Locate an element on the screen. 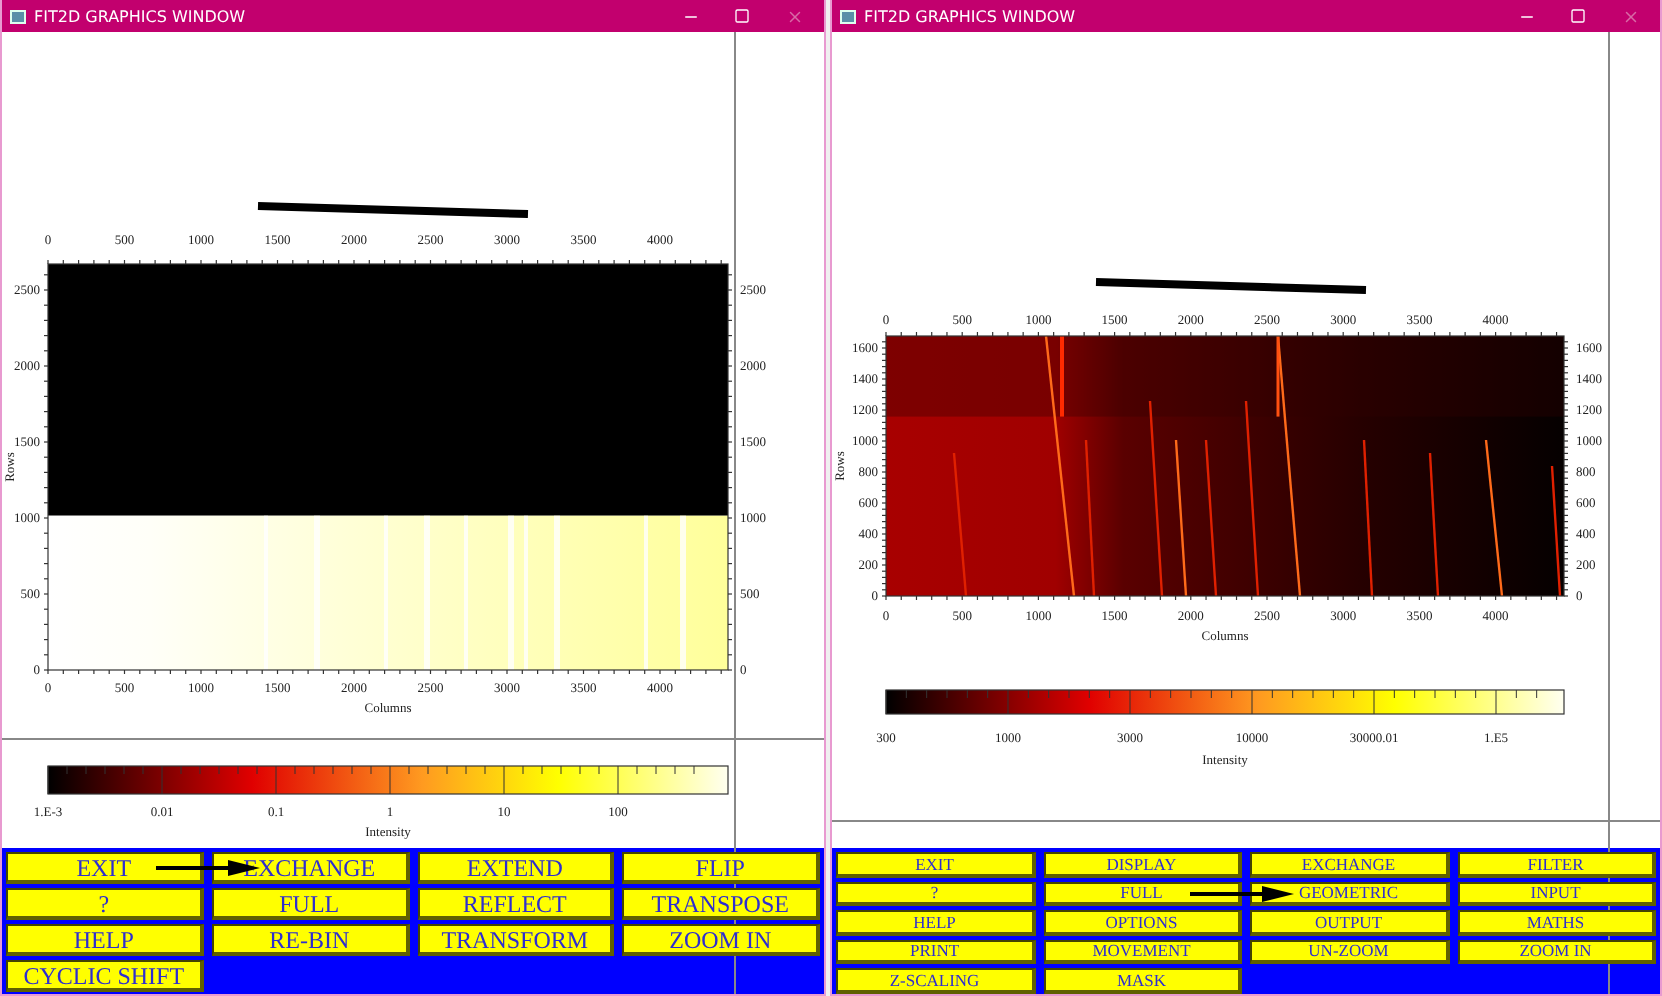  menu-button: PRINT is located at coordinates (935, 951).